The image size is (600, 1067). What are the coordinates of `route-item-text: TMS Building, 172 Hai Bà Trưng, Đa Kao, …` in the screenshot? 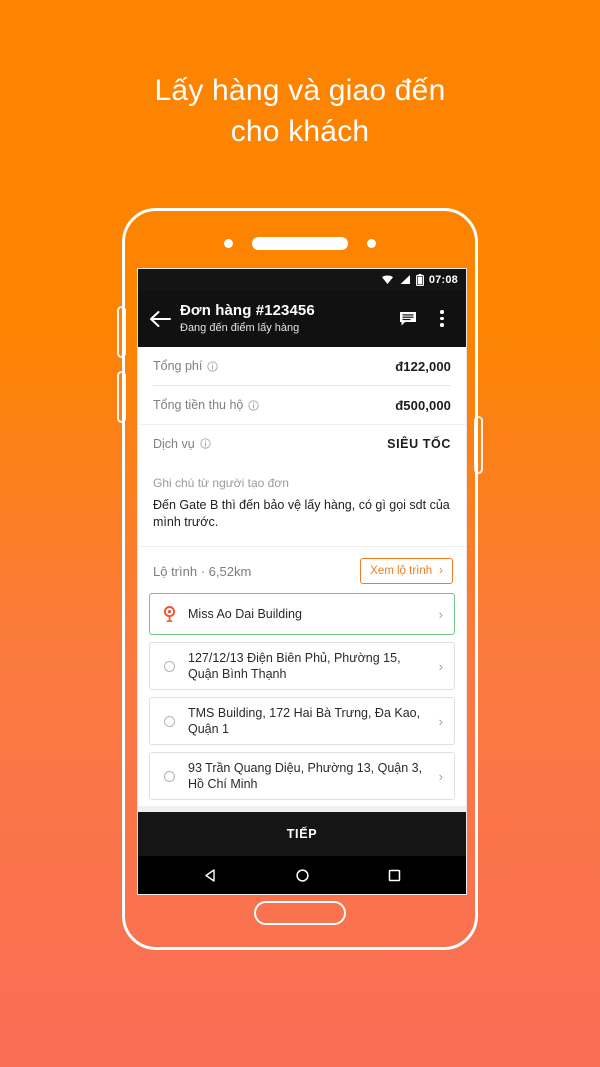 It's located at (304, 721).